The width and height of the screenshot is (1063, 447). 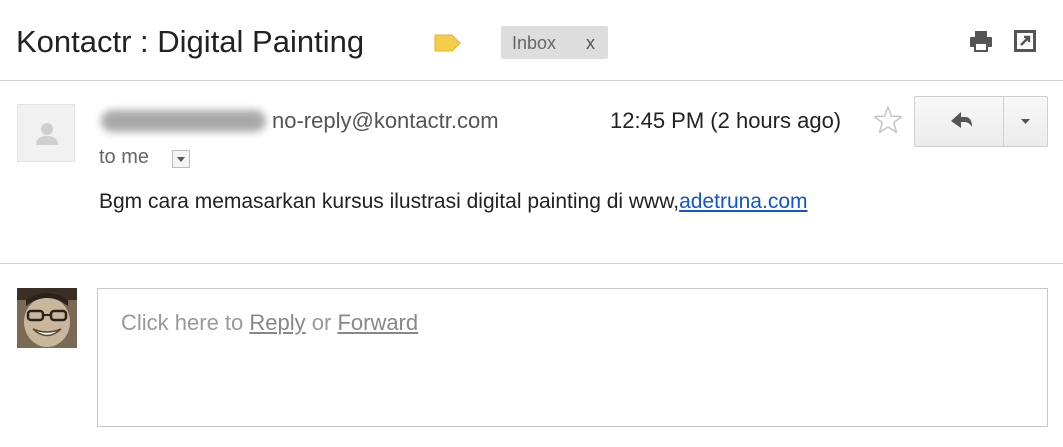 I want to click on message-timestamp: 12:45 PM (2 hours ago), so click(x=726, y=120).